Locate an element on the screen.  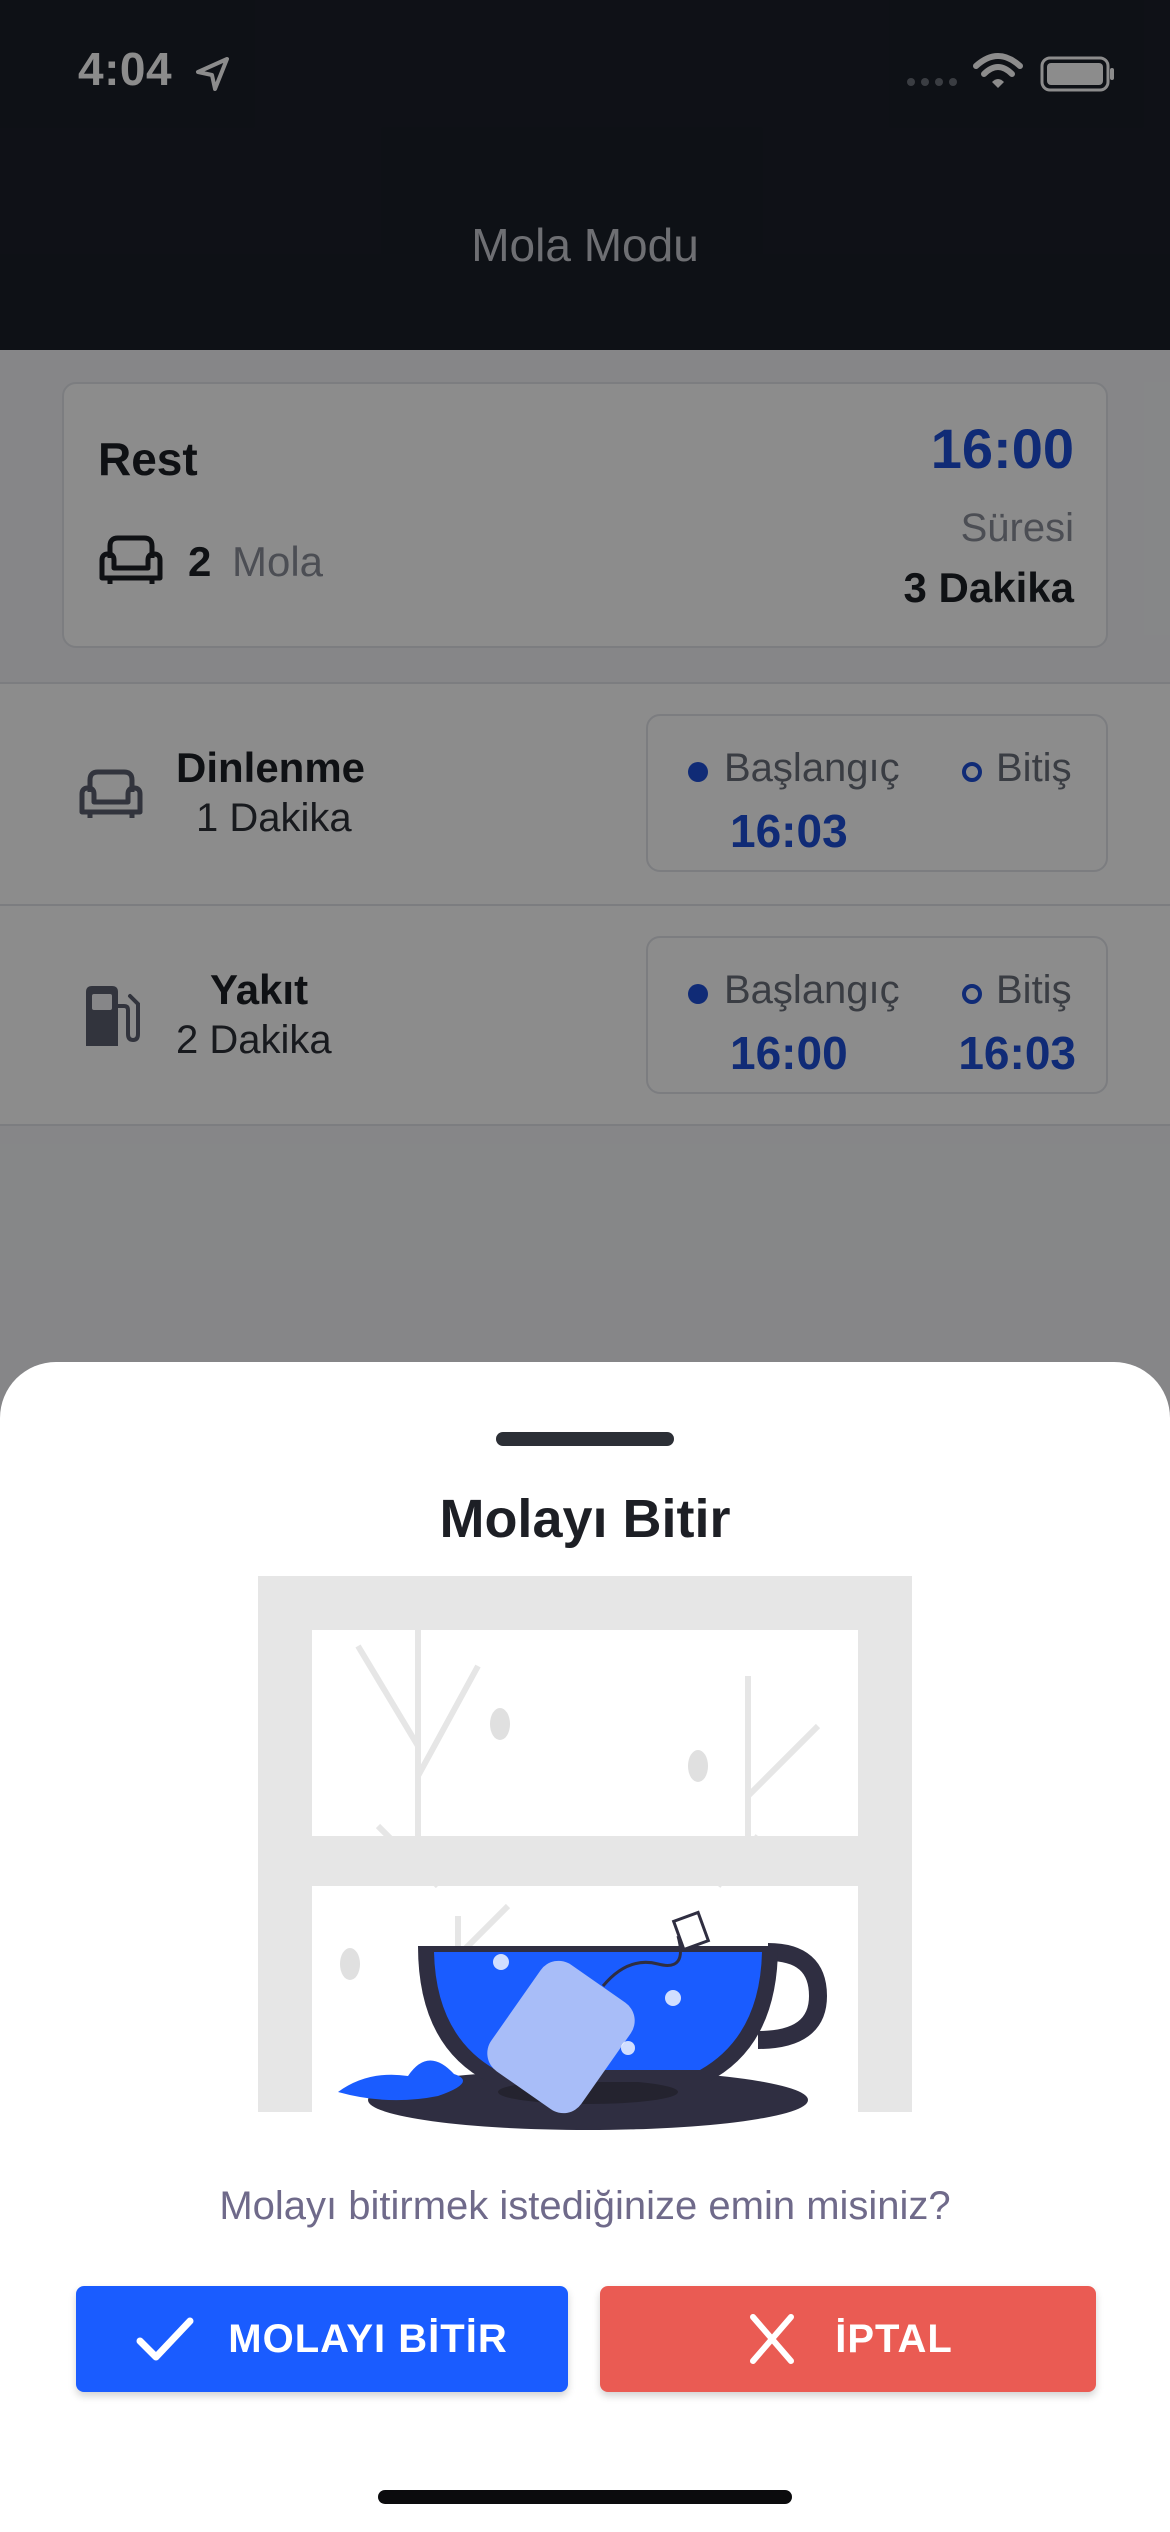
check-icon is located at coordinates (165, 2339).